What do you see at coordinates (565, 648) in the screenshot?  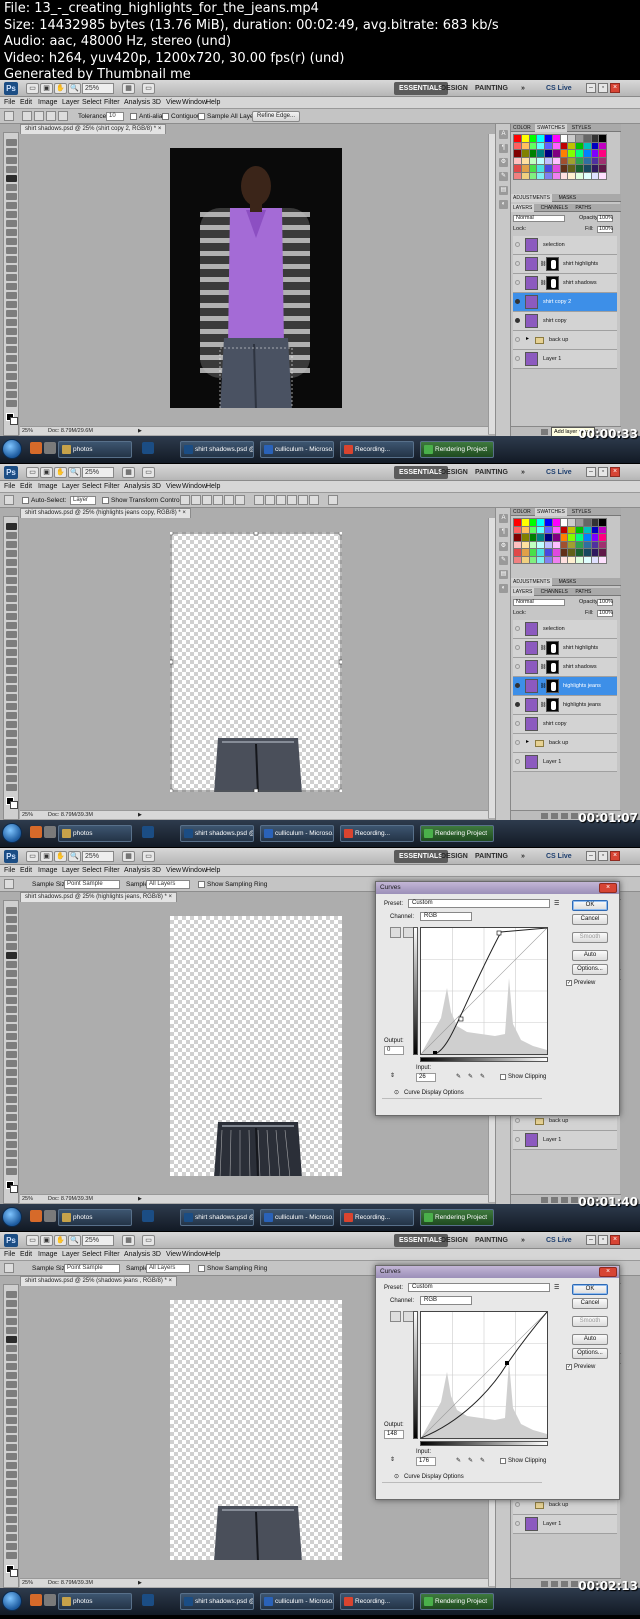 I see `layer-row: ⛓ shirt highlights` at bounding box center [565, 648].